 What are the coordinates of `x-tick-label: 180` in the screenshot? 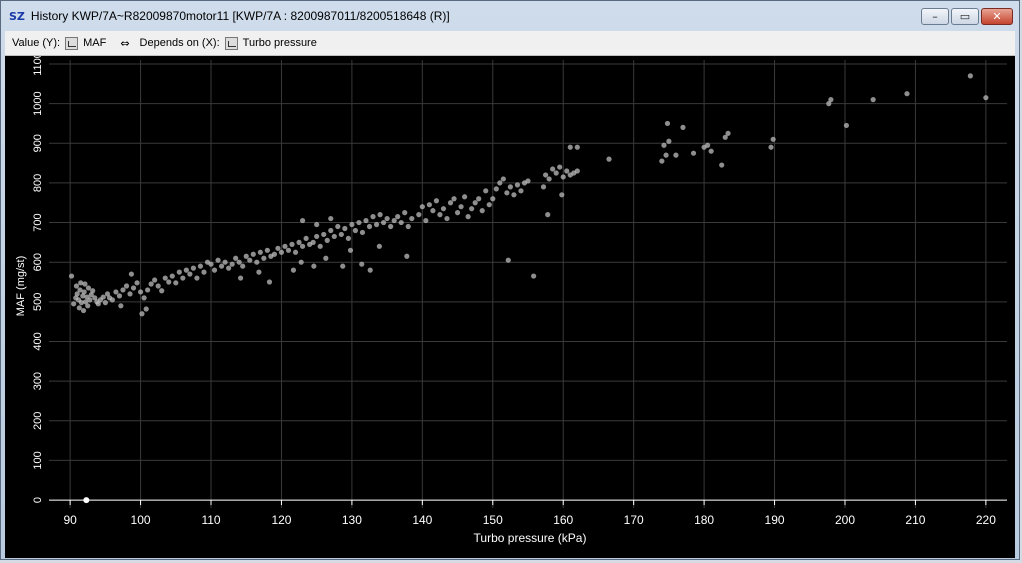 It's located at (704, 520).